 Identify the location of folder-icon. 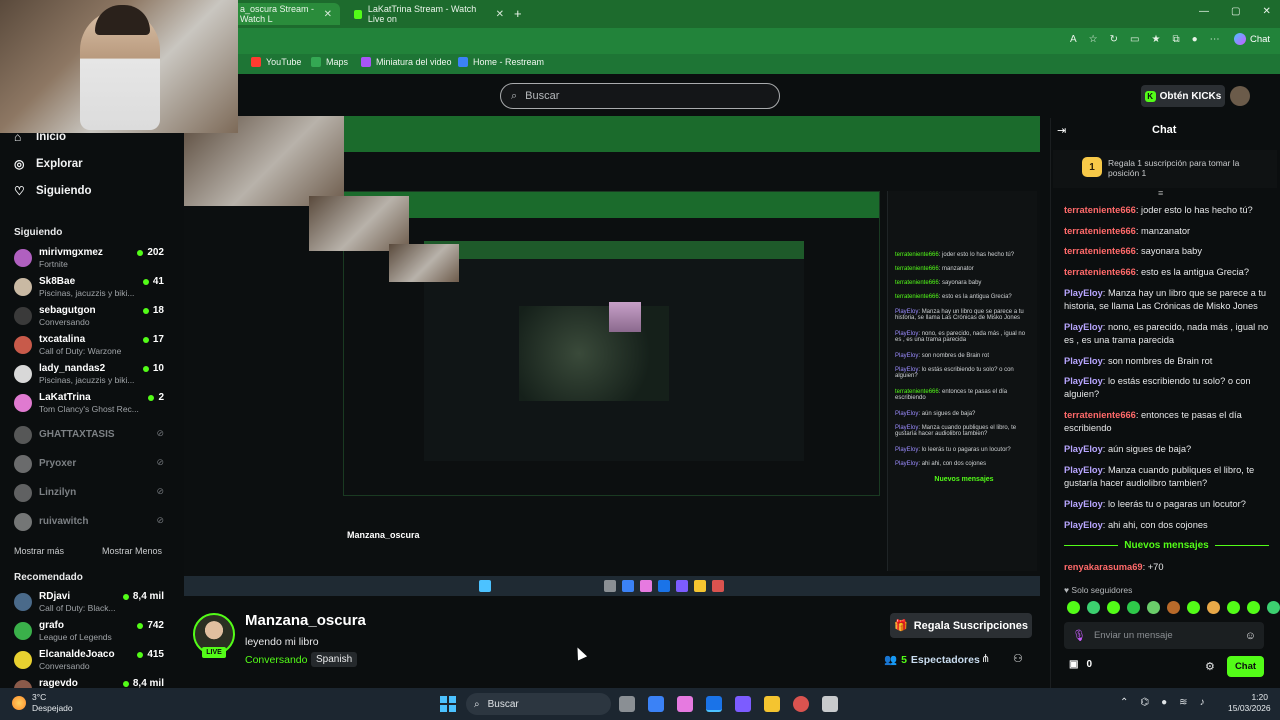
(772, 704).